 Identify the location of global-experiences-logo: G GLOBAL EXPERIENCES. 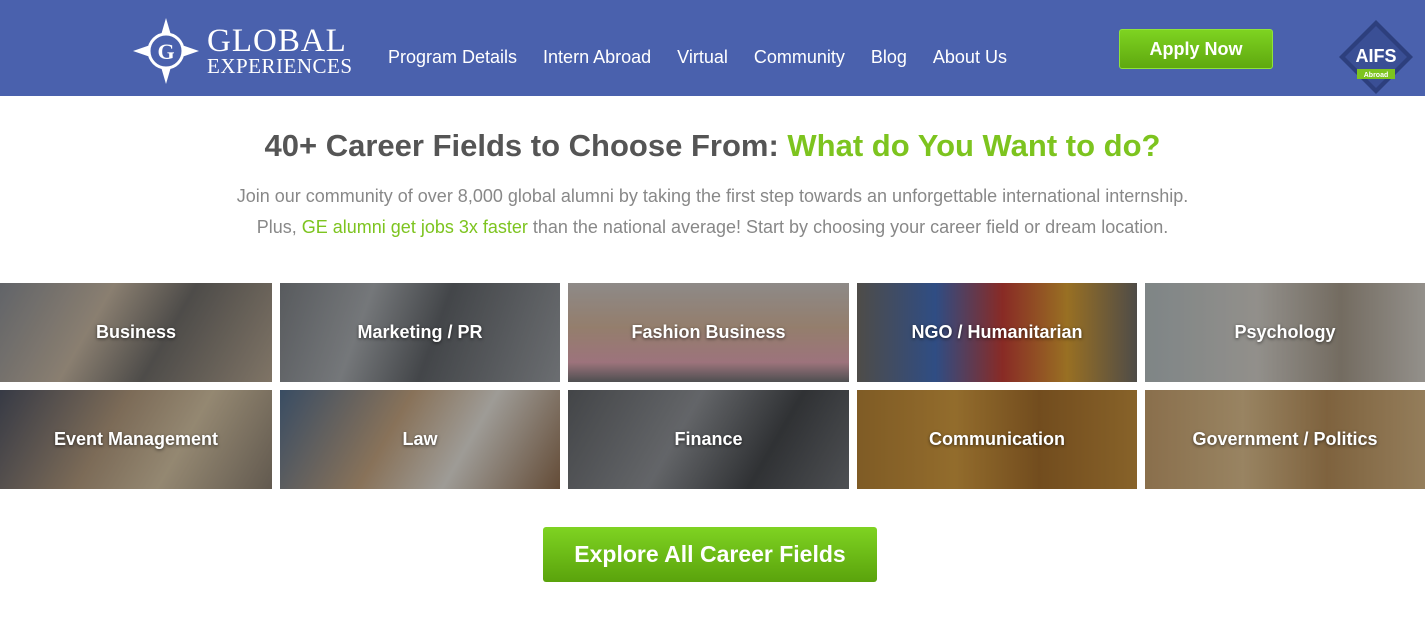
(243, 51).